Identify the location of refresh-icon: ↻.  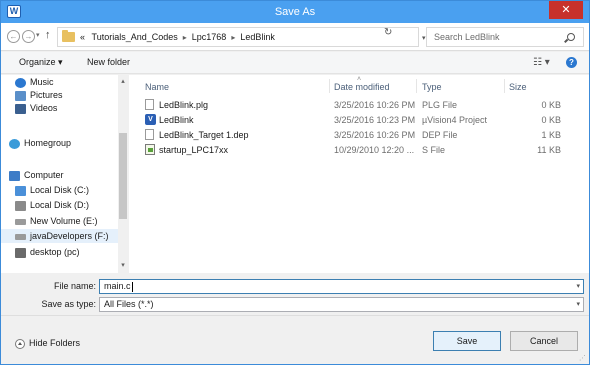
(388, 32).